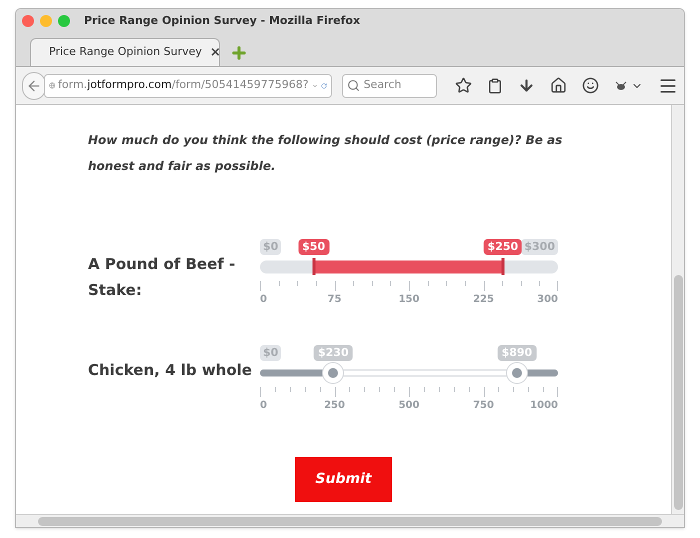 Image resolution: width=700 pixels, height=538 pixels. Describe the element at coordinates (353, 85) in the screenshot. I see `search-icon` at that location.